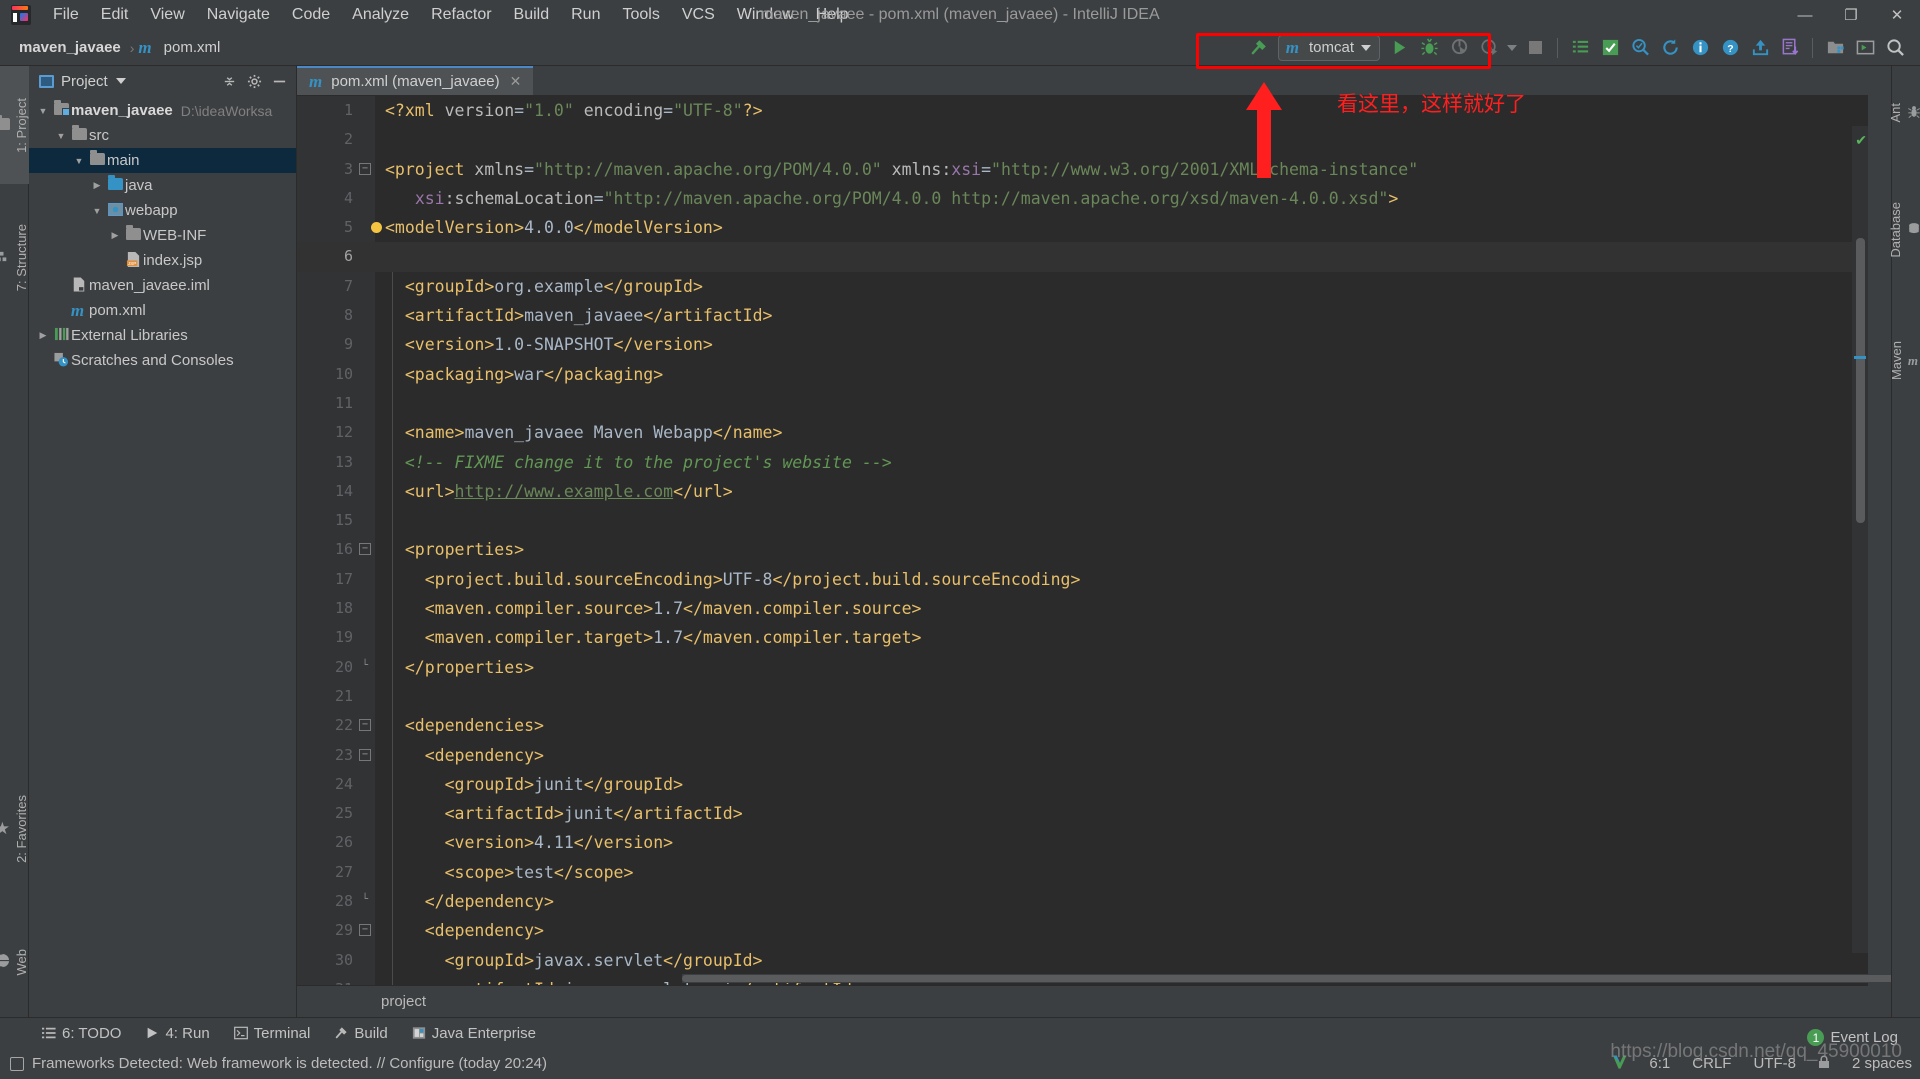 Image resolution: width=1920 pixels, height=1079 pixels. What do you see at coordinates (1774, 1063) in the screenshot?
I see `file-encoding: UTF-8` at bounding box center [1774, 1063].